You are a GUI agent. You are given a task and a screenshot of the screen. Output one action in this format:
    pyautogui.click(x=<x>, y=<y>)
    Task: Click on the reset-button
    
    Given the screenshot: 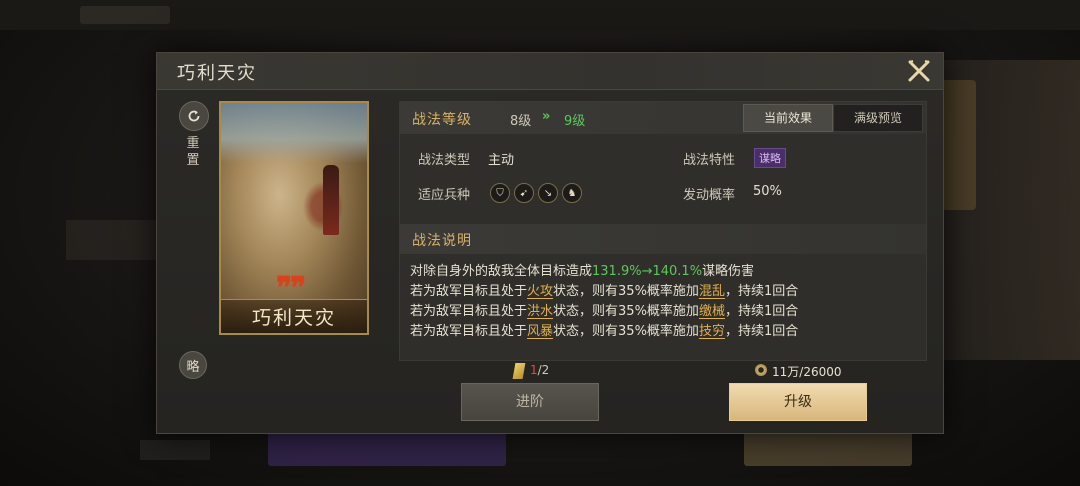 What is the action you would take?
    pyautogui.click(x=194, y=116)
    